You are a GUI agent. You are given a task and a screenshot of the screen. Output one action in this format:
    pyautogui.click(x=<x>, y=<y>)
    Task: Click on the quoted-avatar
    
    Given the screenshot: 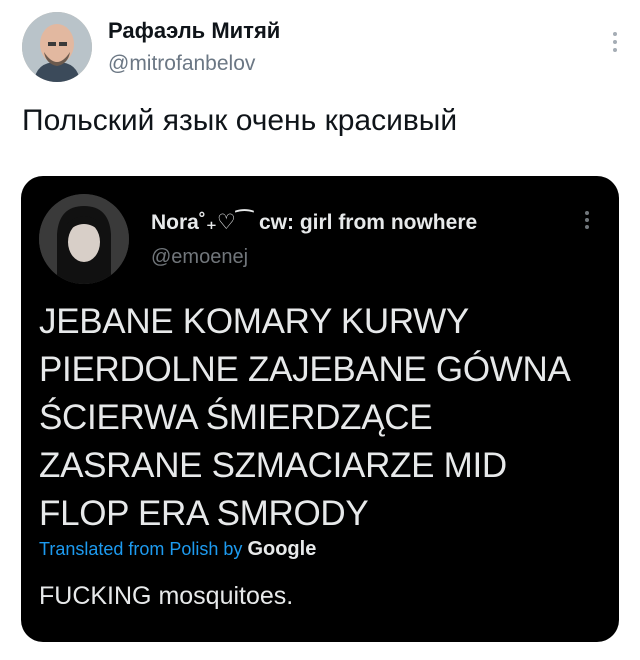 What is the action you would take?
    pyautogui.click(x=84, y=239)
    